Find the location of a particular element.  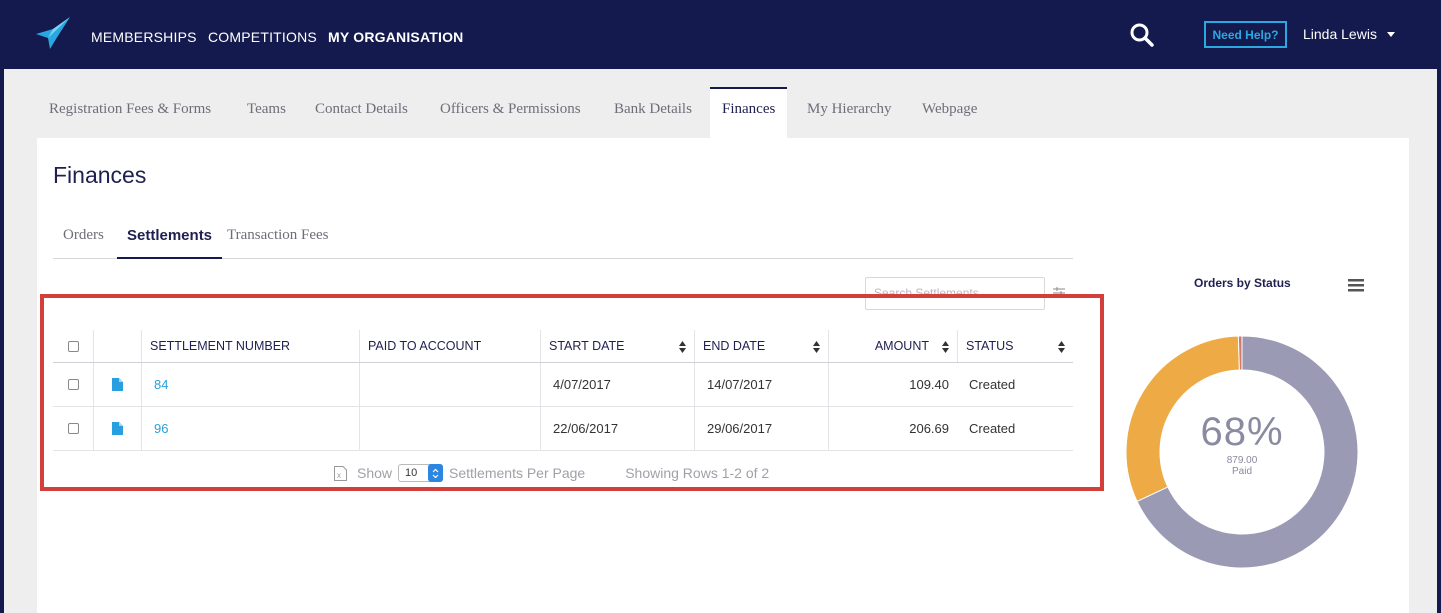

nav-memberships: MEMBERSHIPS is located at coordinates (144, 37).